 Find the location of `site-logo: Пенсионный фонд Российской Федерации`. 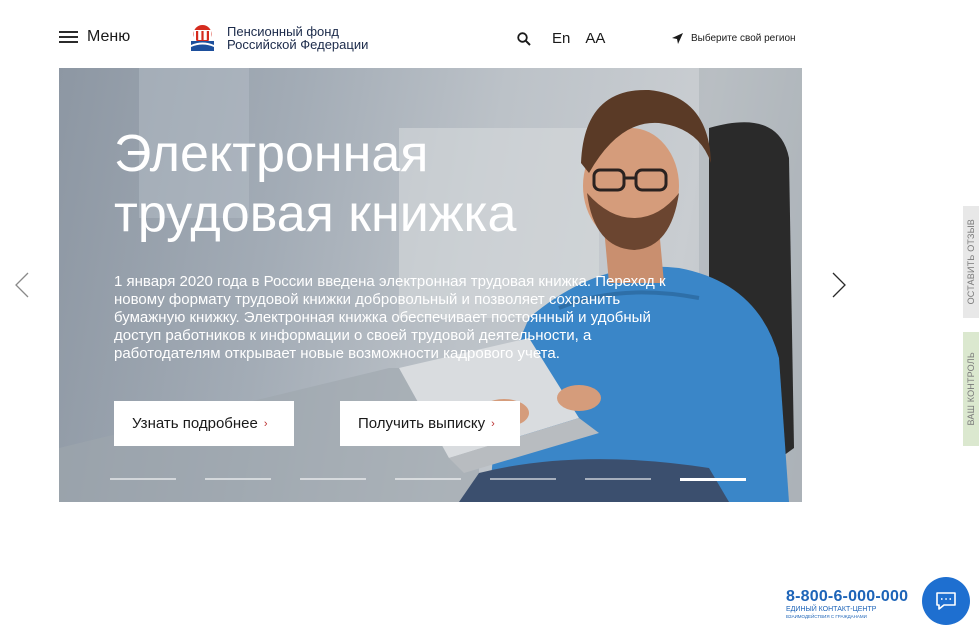

site-logo: Пенсионный фонд Российской Федерации is located at coordinates (278, 38).